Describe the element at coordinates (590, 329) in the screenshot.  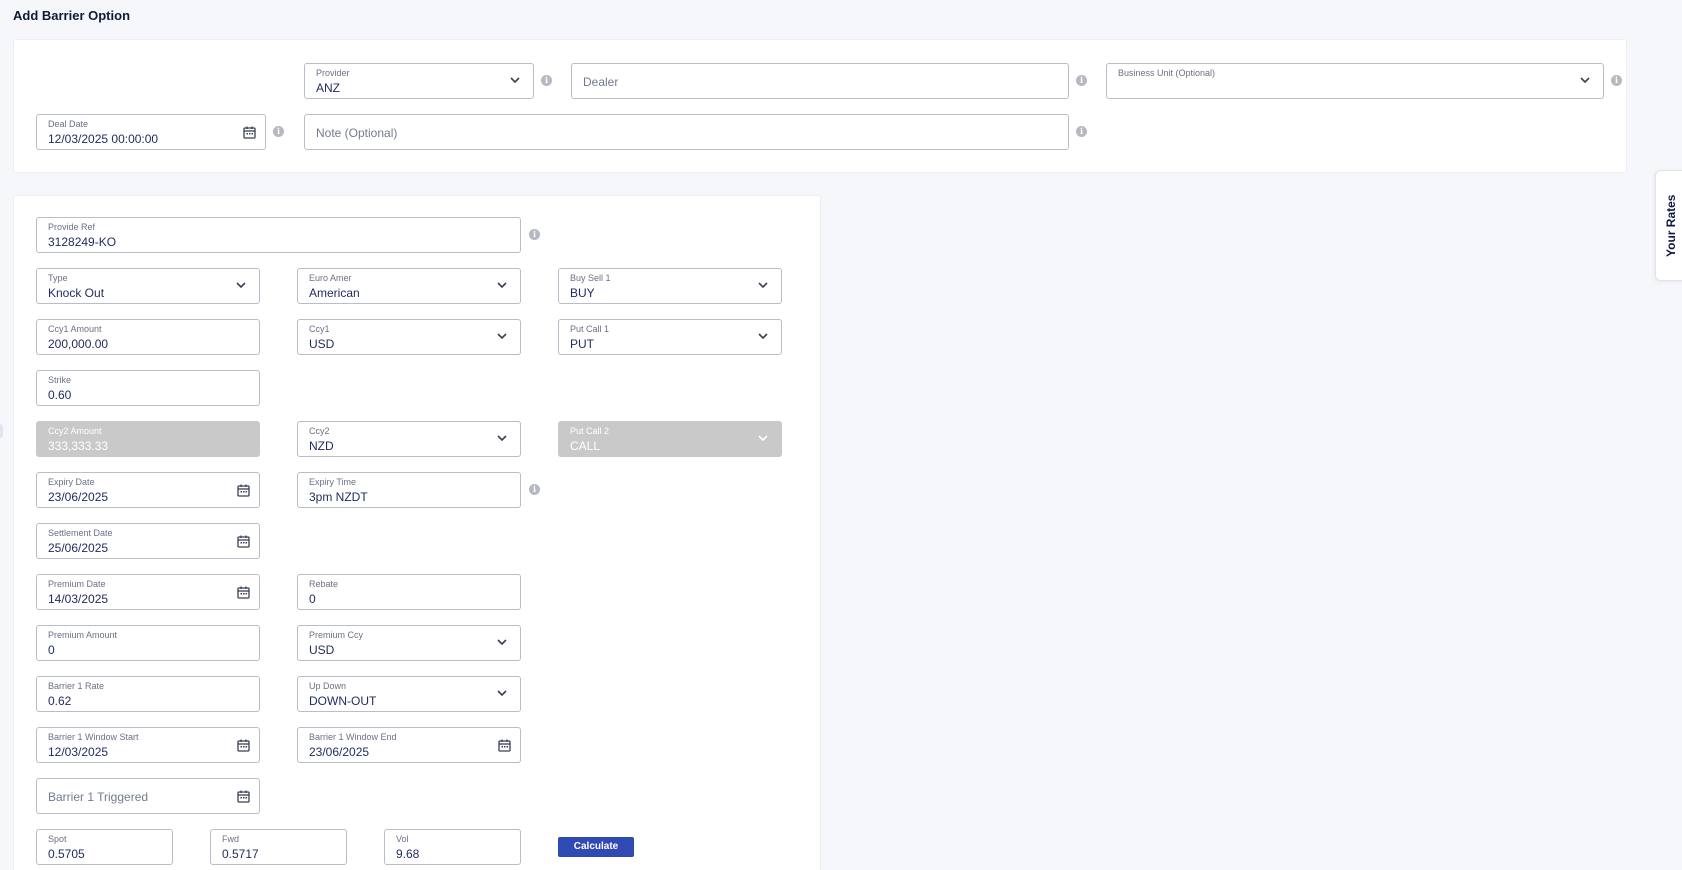
I see `put-call-1-label: Put Call 1` at that location.